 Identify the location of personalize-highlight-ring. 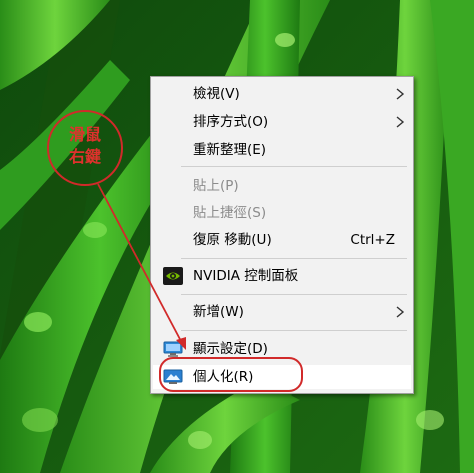
(231, 374).